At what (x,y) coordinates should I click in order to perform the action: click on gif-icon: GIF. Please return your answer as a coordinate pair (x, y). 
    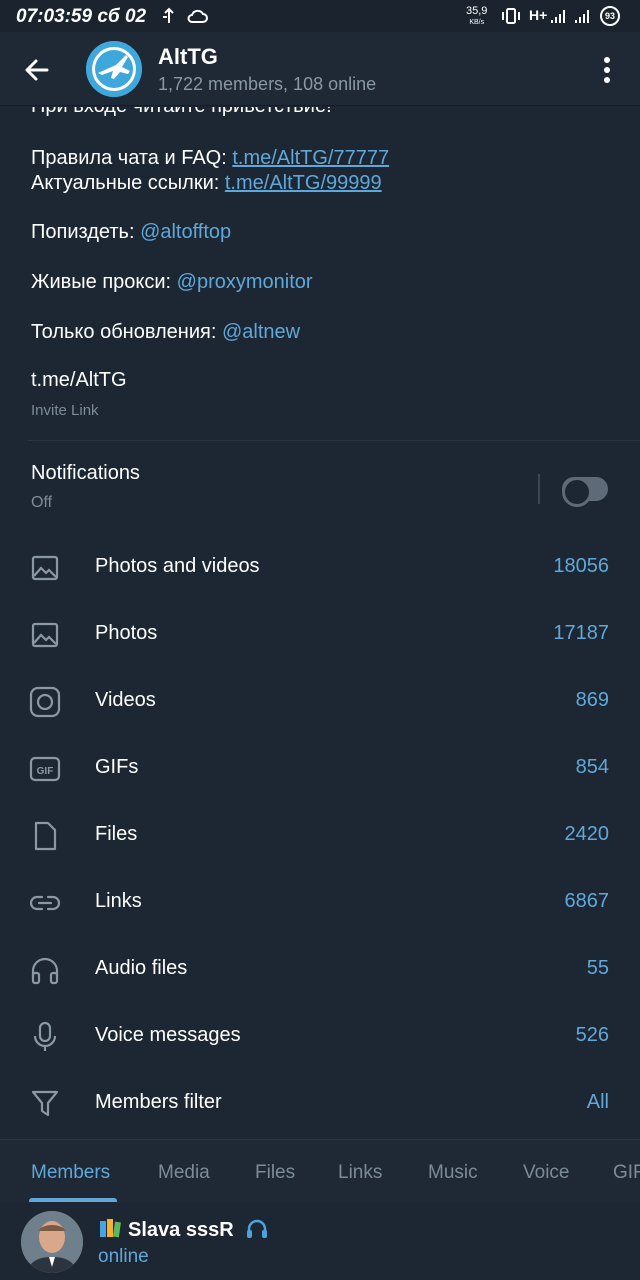
    Looking at the image, I should click on (45, 769).